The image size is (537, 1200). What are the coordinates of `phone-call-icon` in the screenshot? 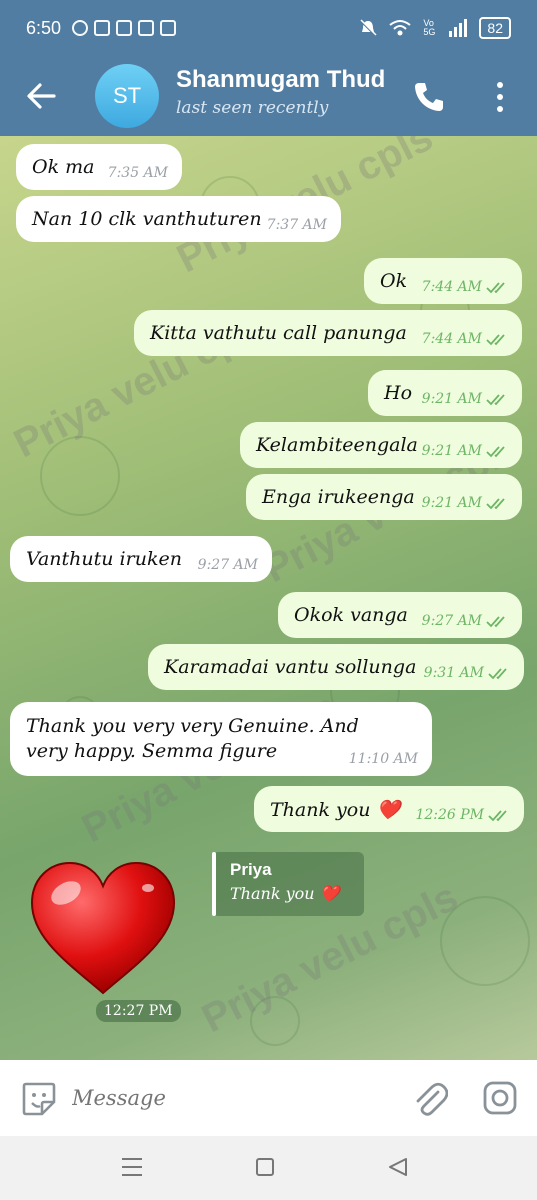 It's located at (429, 97).